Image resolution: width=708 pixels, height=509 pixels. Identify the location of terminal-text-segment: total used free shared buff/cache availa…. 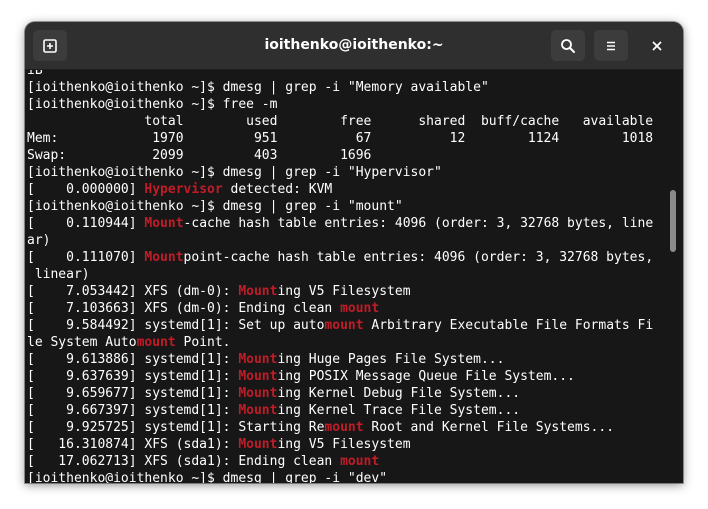
(340, 121).